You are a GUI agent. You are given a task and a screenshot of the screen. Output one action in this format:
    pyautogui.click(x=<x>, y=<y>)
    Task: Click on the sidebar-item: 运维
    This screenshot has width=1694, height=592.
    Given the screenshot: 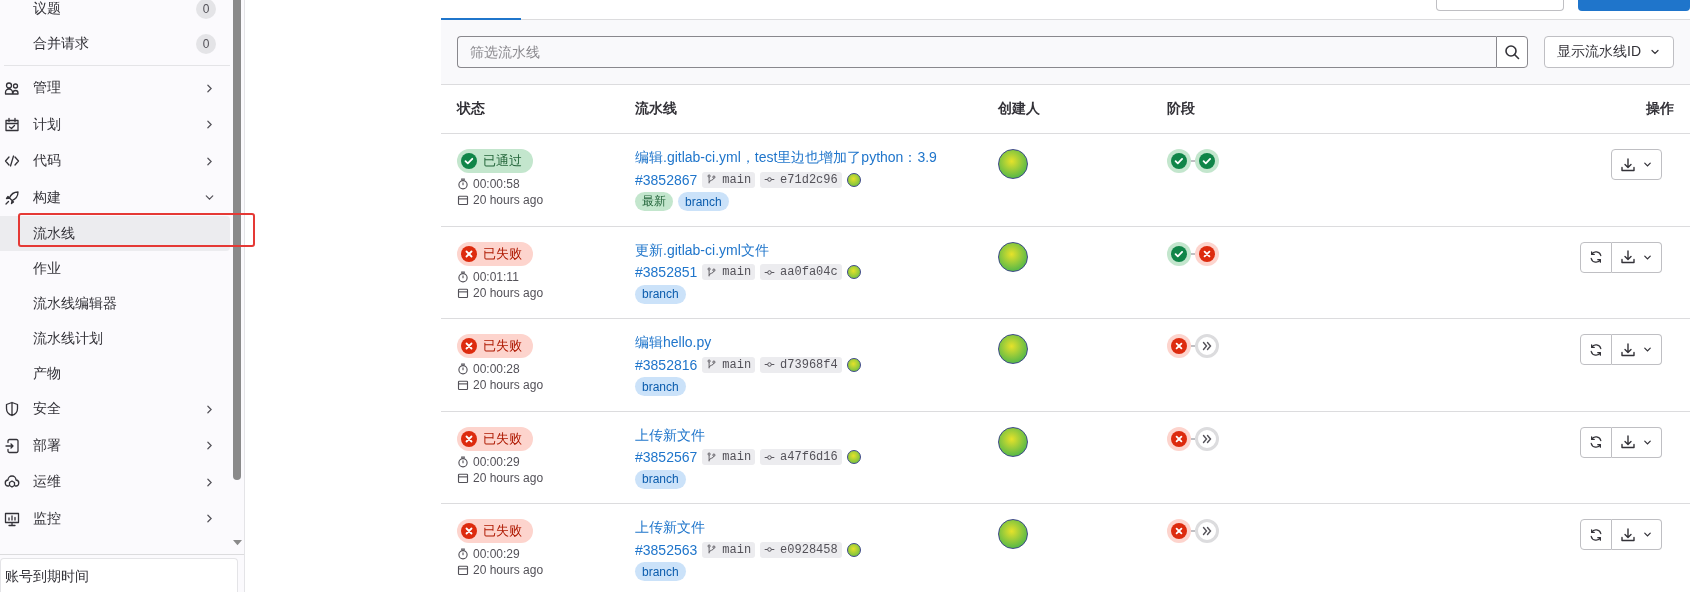 What is the action you would take?
    pyautogui.click(x=115, y=482)
    